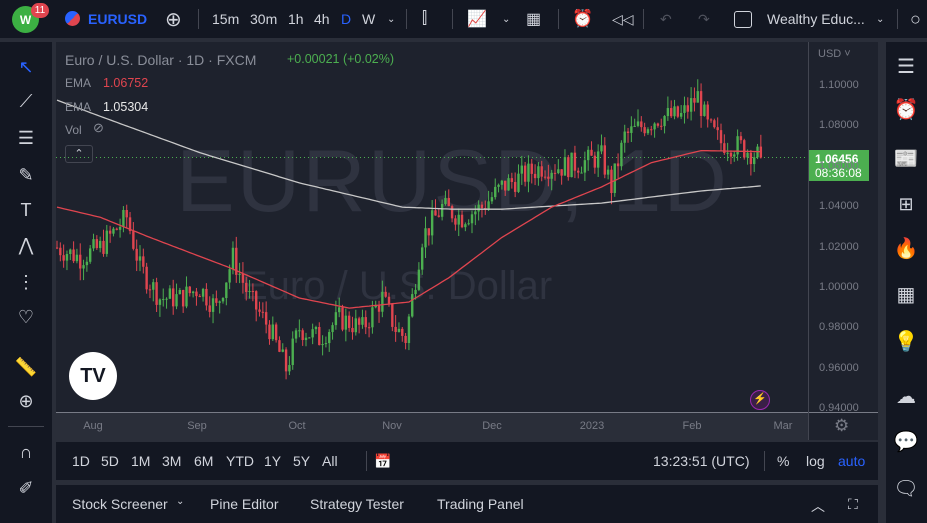 The image size is (927, 523). Describe the element at coordinates (93, 376) in the screenshot. I see `tradingview-logo: TV` at that location.